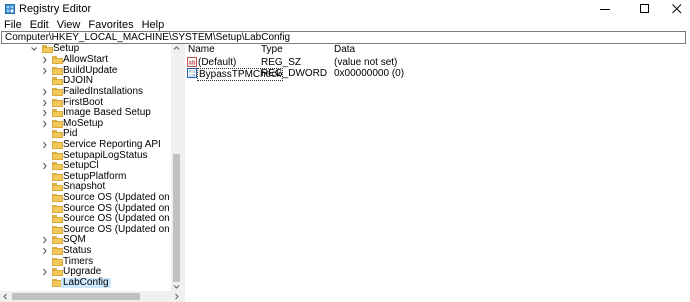 Image resolution: width=690 pixels, height=302 pixels. Describe the element at coordinates (10, 9) in the screenshot. I see `registry-editor-icon` at that location.